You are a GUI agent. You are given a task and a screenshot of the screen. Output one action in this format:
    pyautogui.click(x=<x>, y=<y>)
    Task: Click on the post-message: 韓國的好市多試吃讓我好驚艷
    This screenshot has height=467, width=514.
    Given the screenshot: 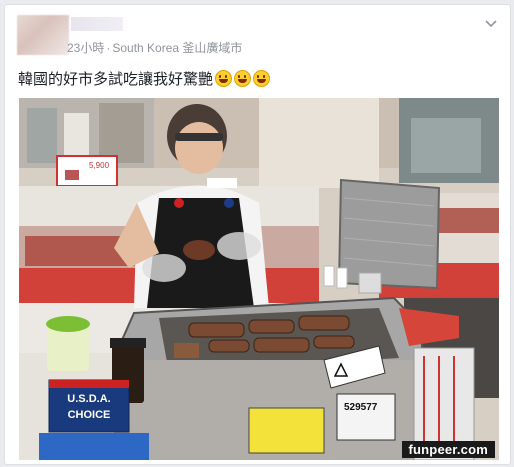 What is the action you would take?
    pyautogui.click(x=116, y=79)
    